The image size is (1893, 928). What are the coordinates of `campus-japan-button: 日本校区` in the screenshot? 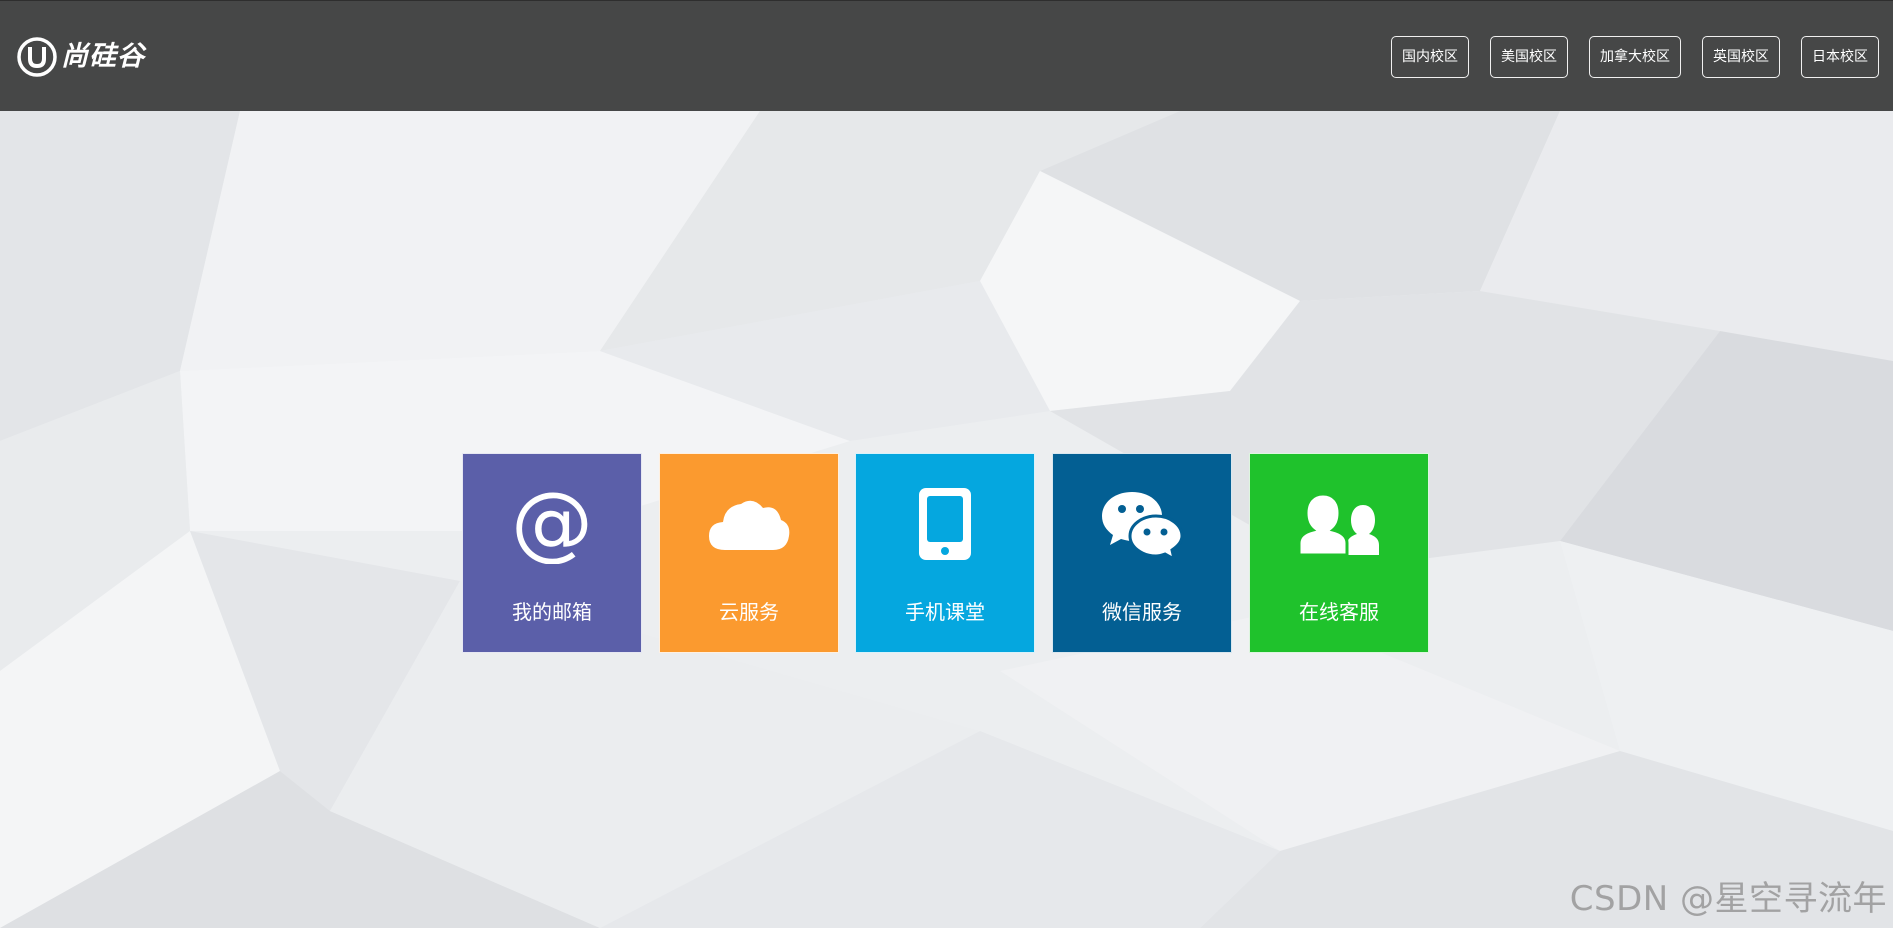 It's located at (1840, 57).